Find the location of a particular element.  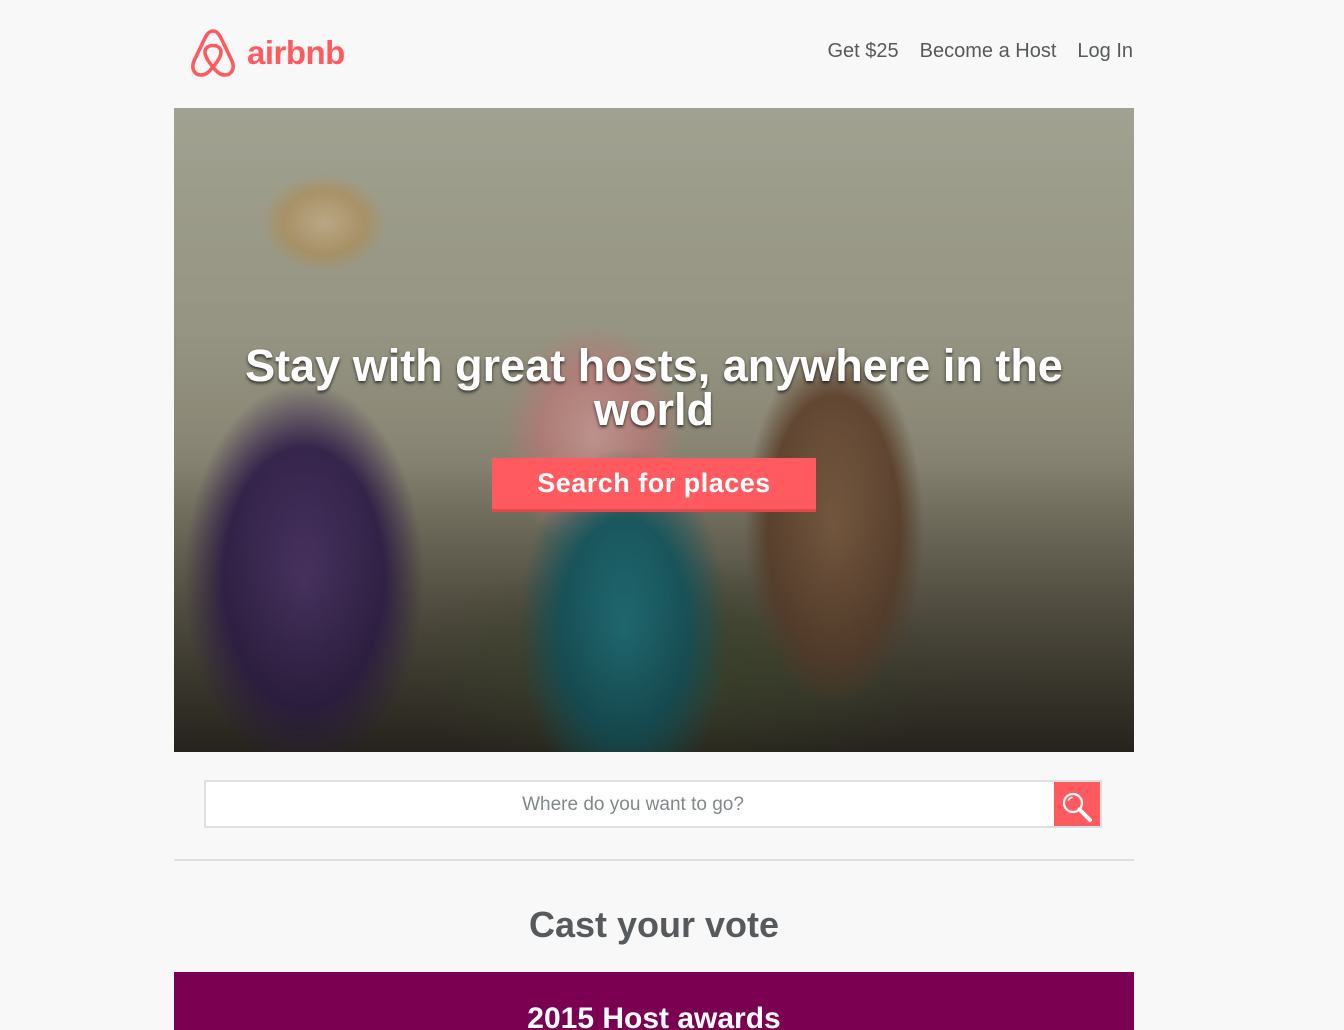

search-for-places-button: Search for places is located at coordinates (654, 485).